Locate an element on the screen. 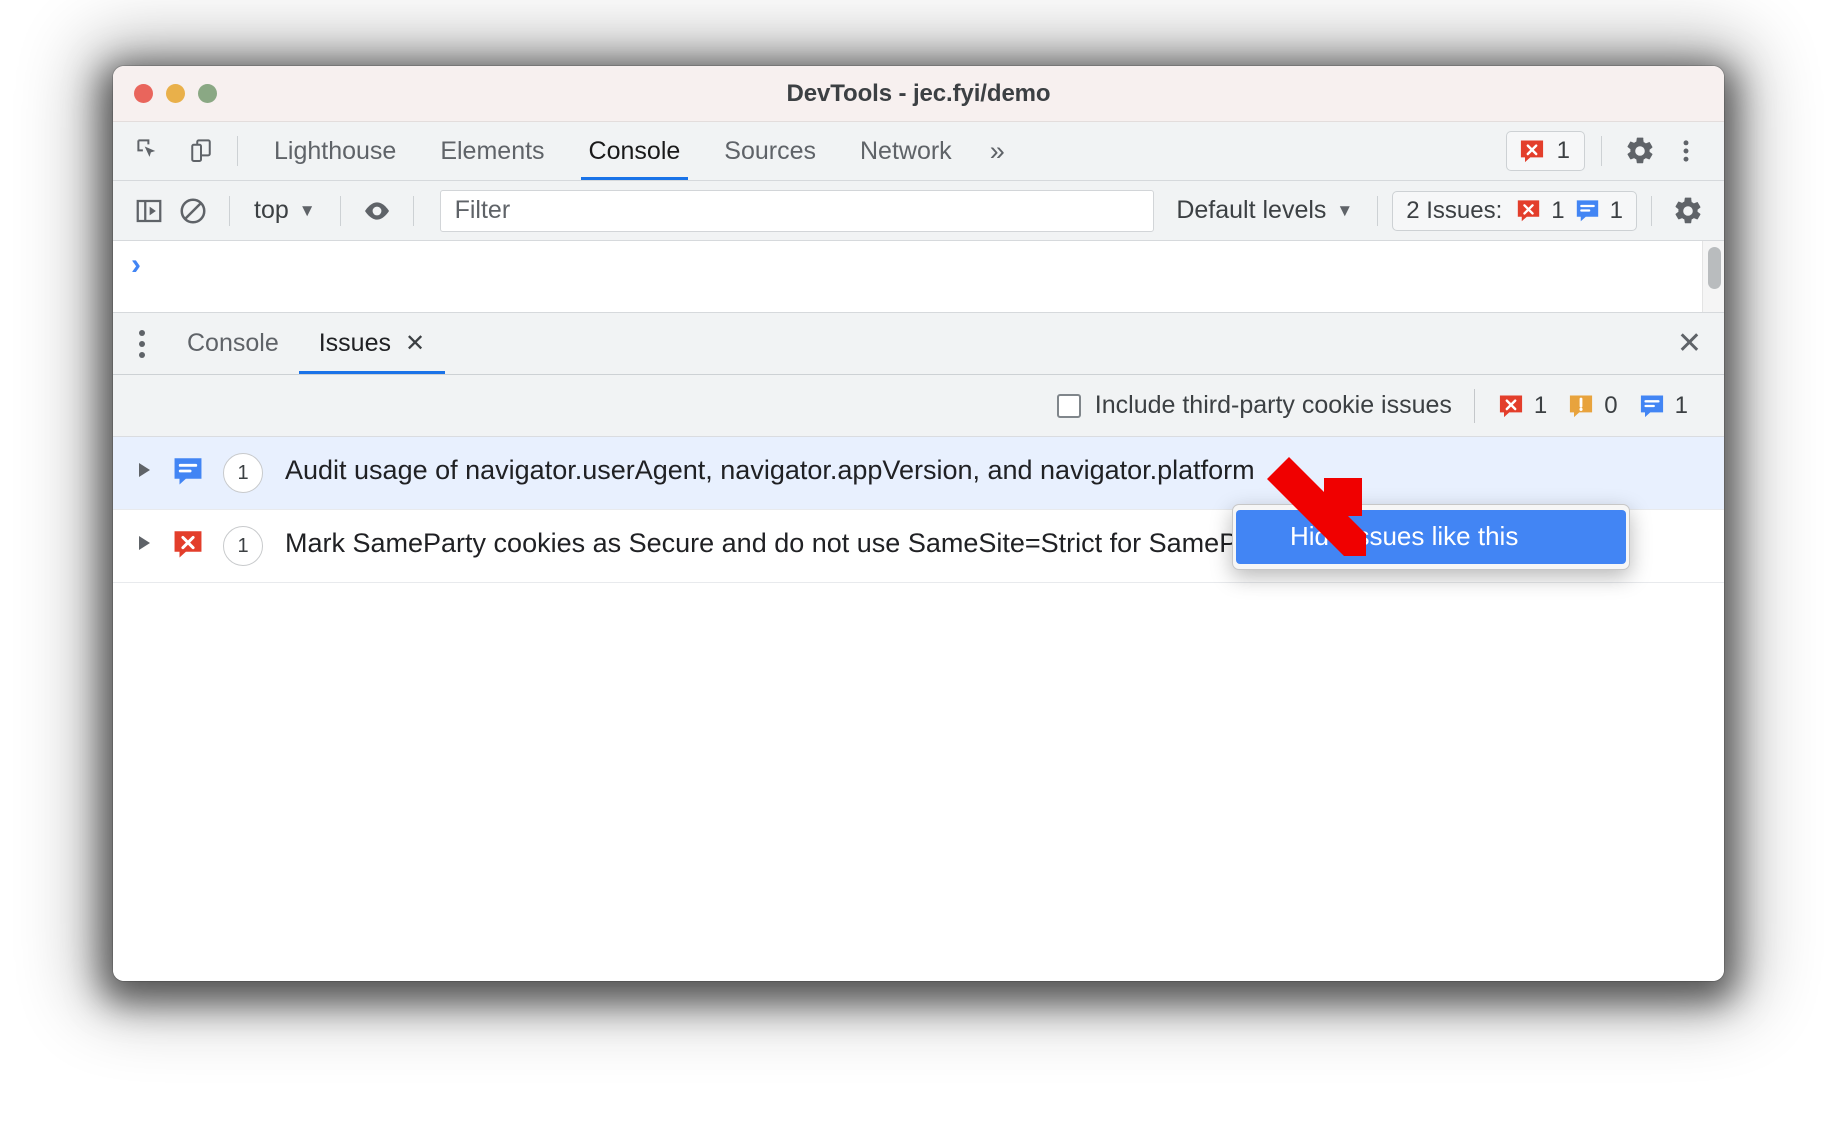 The image size is (1834, 1132). toolbar-divider is located at coordinates (237, 151).